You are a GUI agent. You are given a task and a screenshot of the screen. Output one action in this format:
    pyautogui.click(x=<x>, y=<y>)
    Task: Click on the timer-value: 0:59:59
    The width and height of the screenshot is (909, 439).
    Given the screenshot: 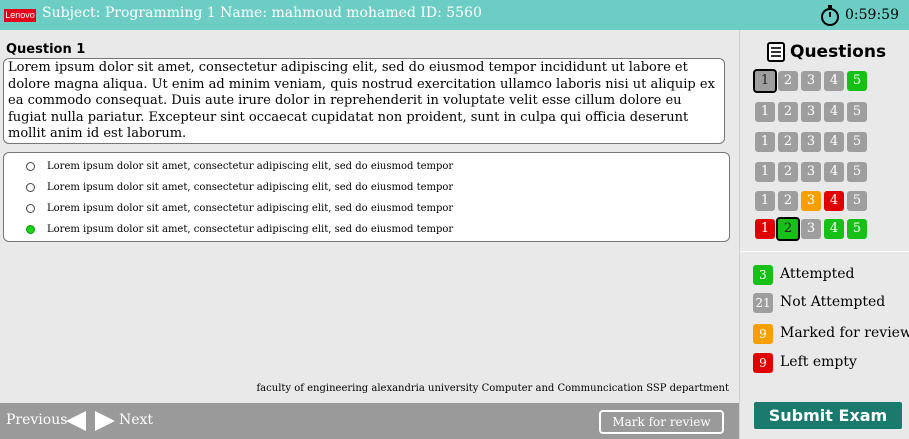 What is the action you would take?
    pyautogui.click(x=872, y=15)
    